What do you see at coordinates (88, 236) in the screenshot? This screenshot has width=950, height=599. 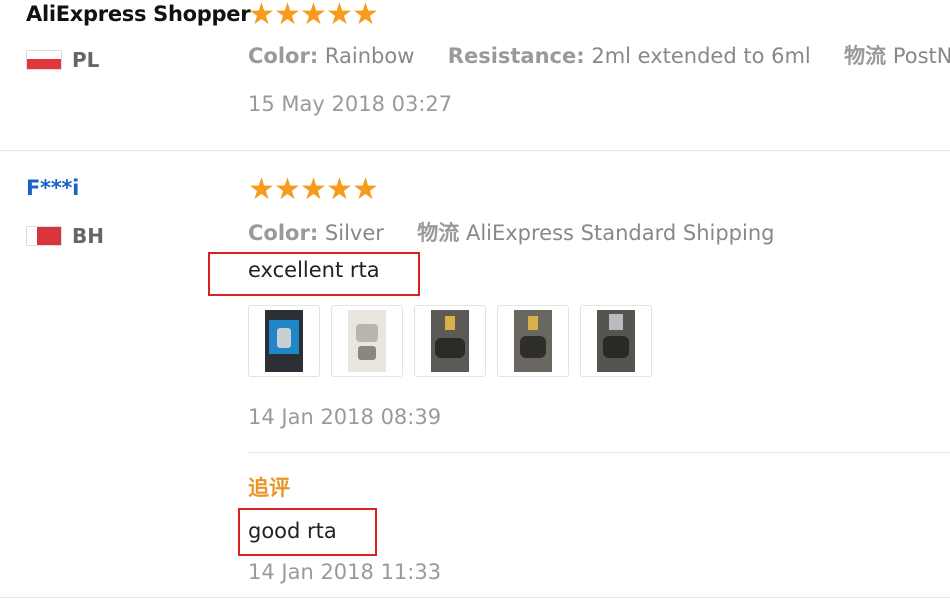 I see `country-code: BH` at bounding box center [88, 236].